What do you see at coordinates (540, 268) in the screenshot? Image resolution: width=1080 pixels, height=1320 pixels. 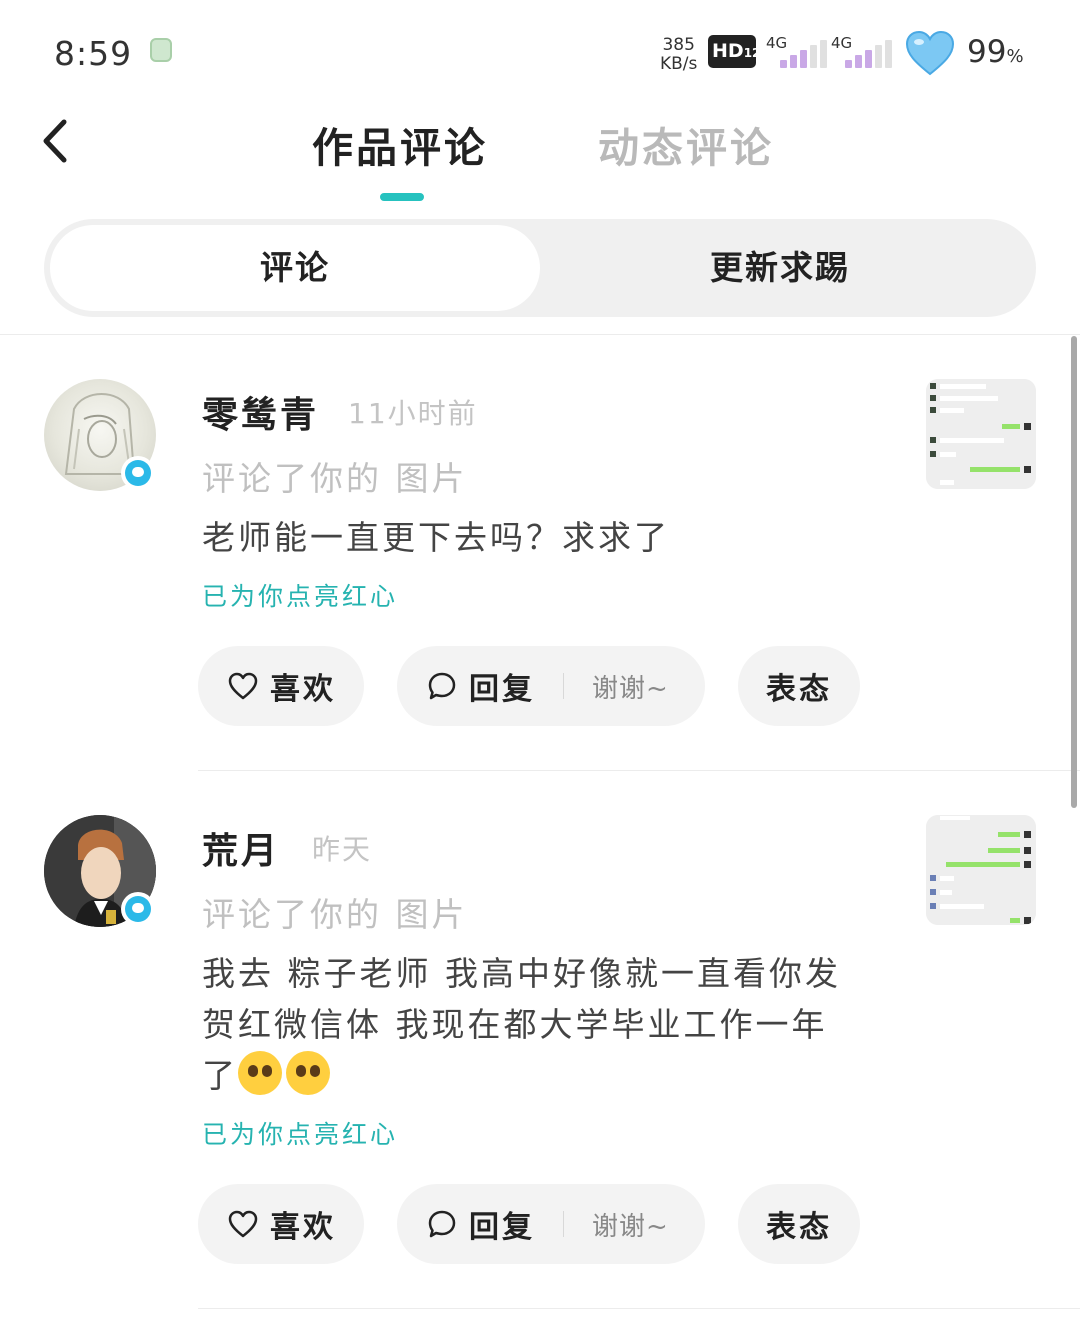 I see `segmented-control: 评论 更新求踢` at bounding box center [540, 268].